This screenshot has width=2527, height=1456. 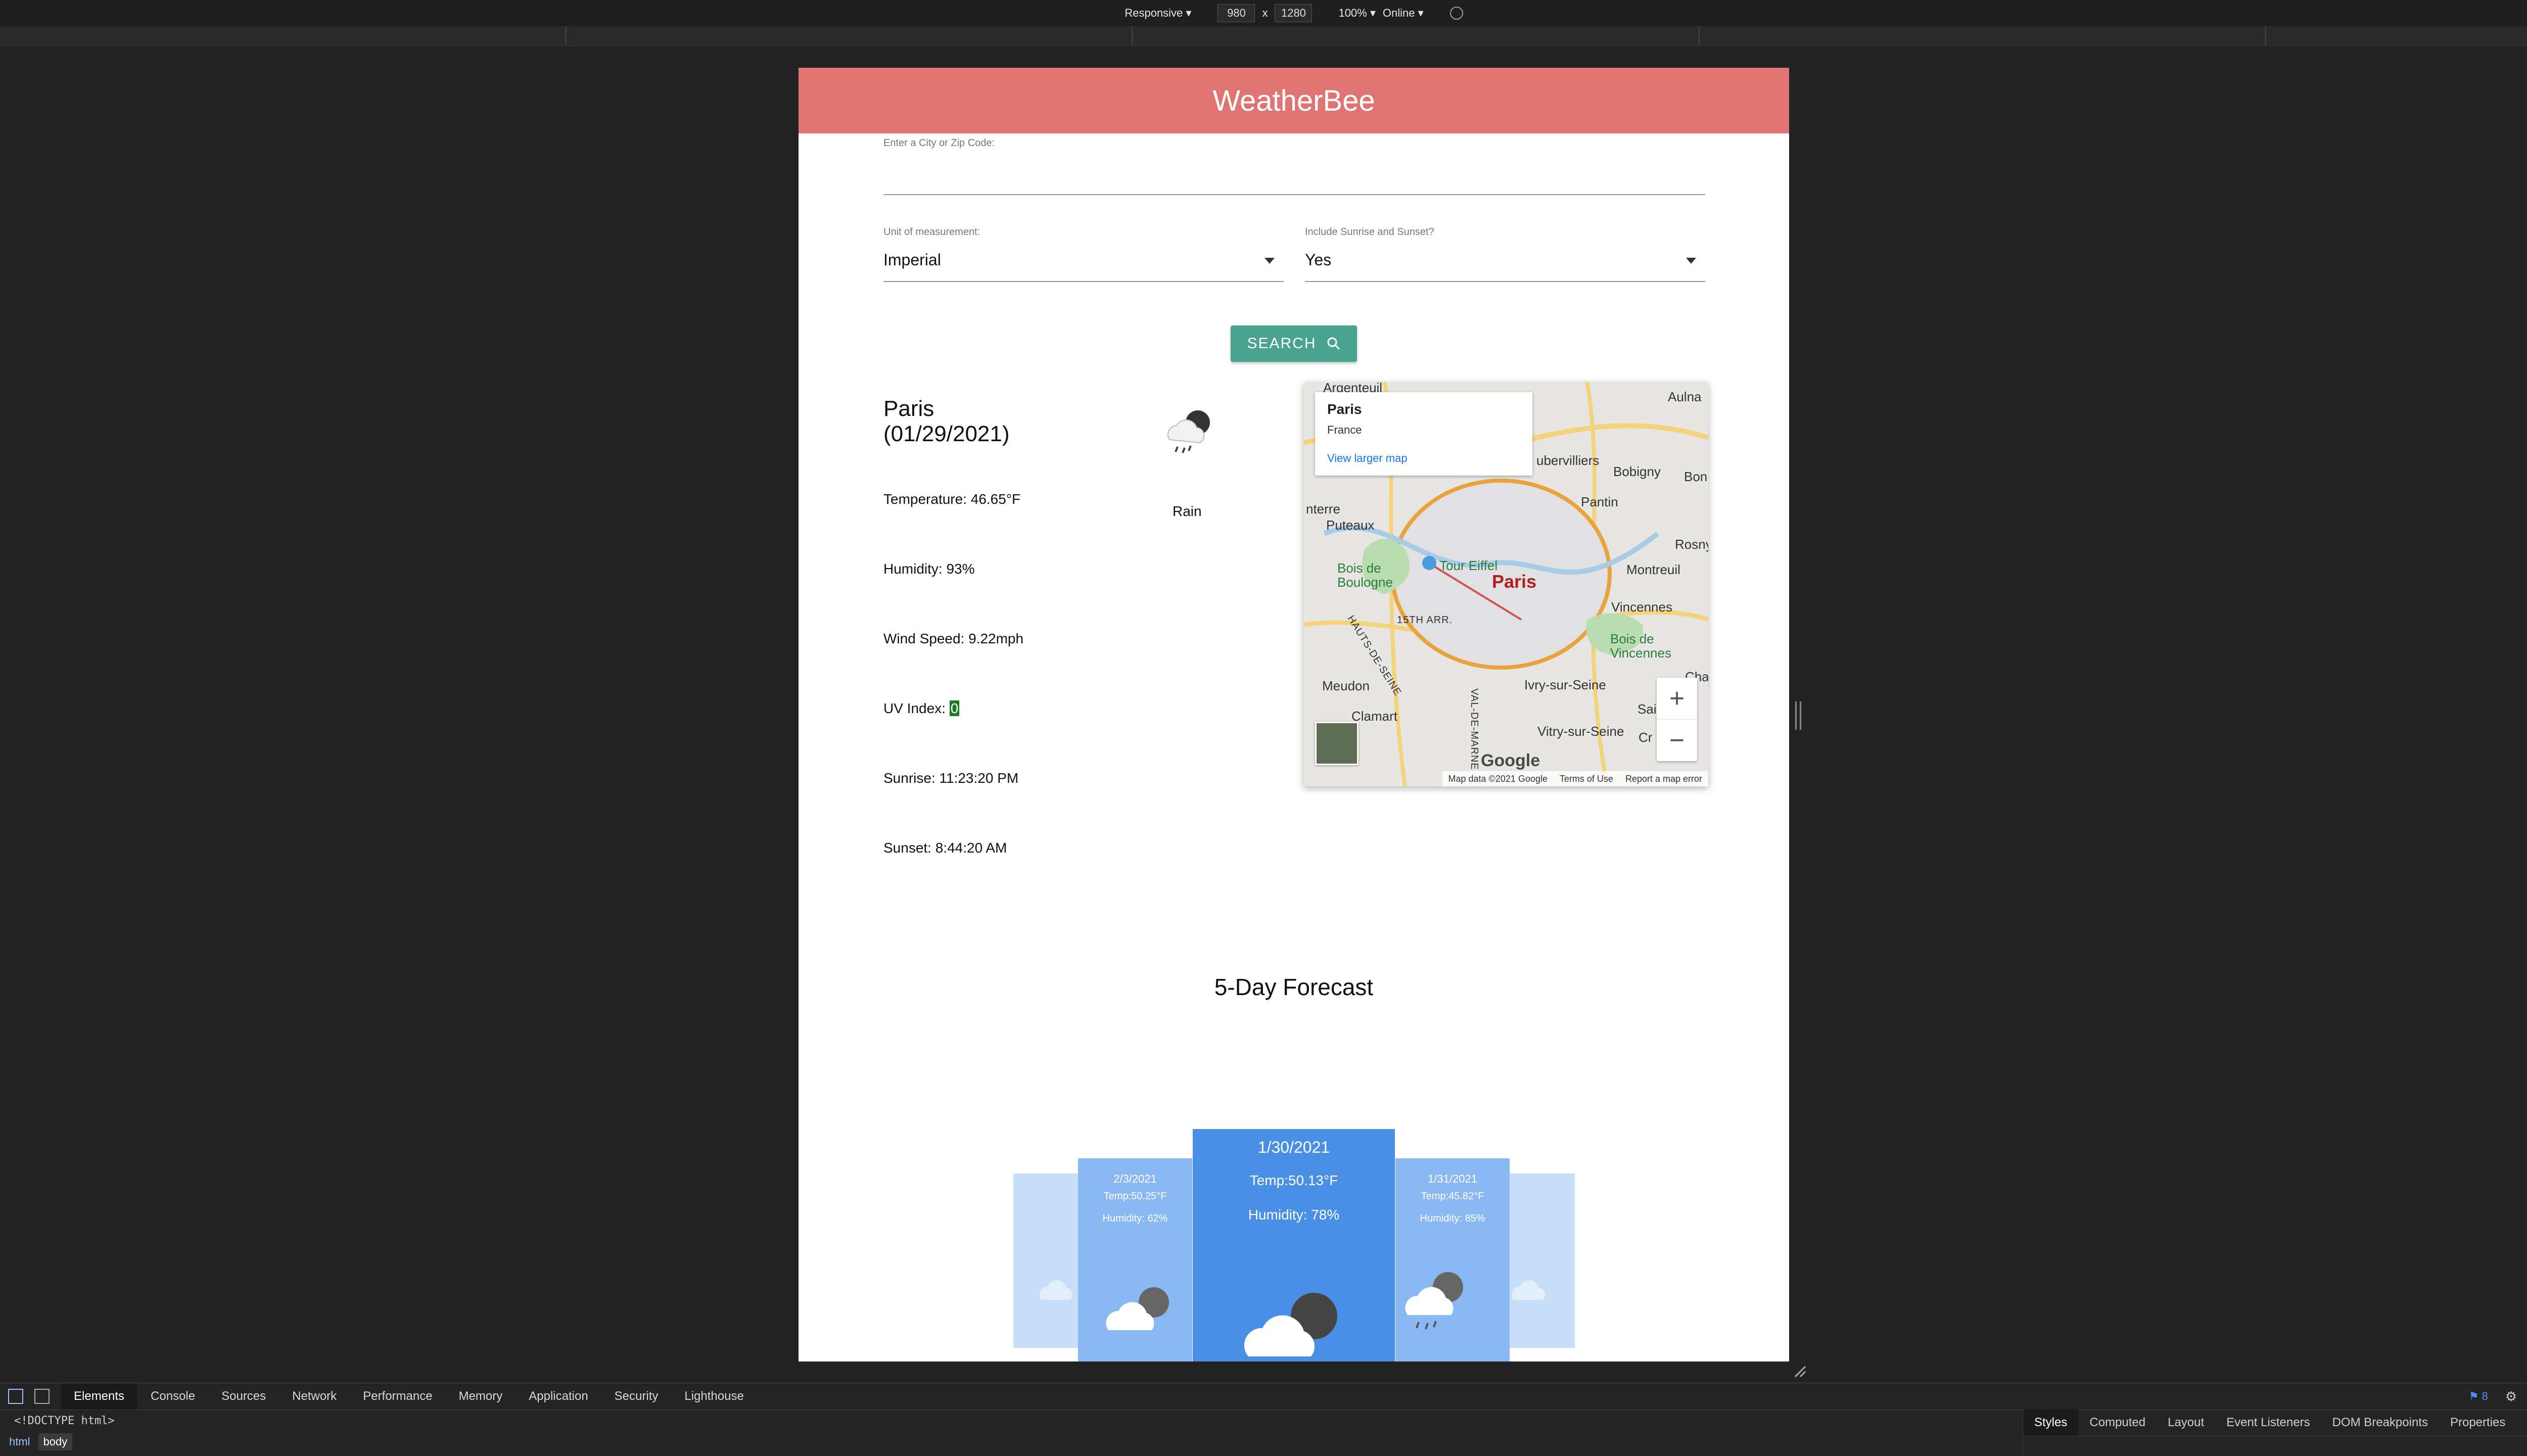 I want to click on map-label-aulna: Aulna, so click(x=1685, y=396).